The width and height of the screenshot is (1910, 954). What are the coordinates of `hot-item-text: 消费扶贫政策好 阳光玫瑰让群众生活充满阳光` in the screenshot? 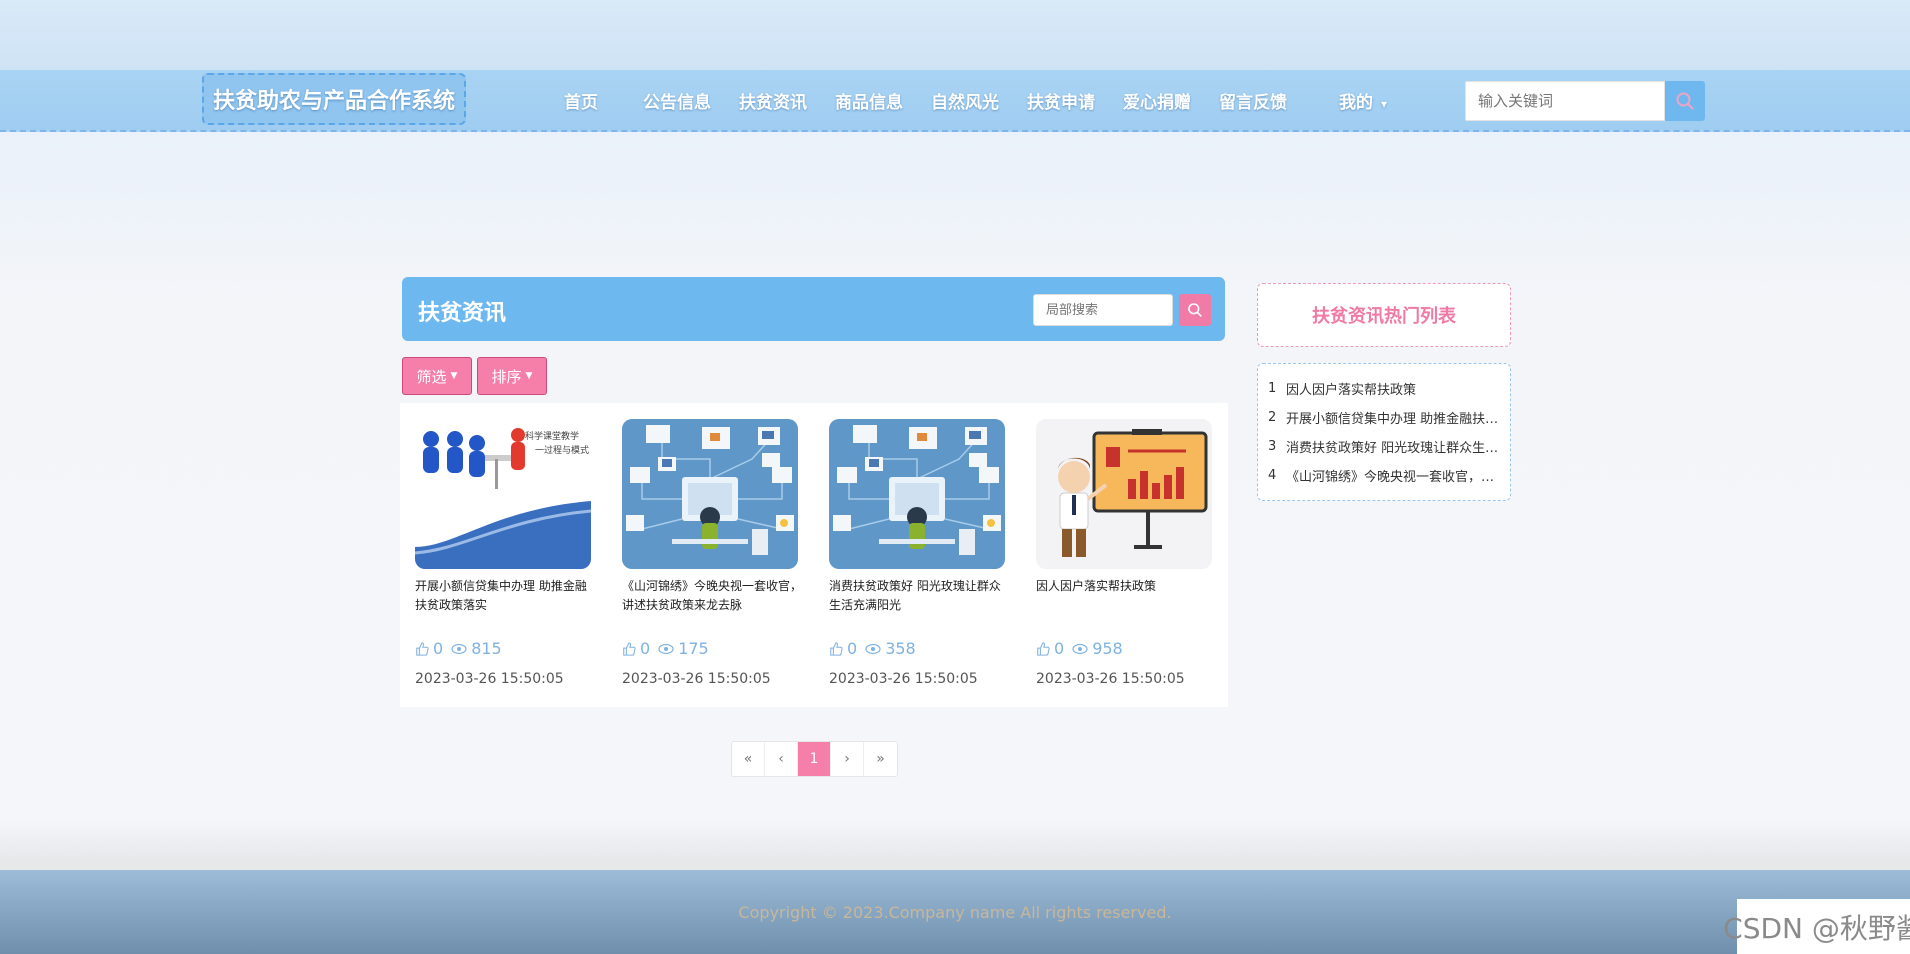 It's located at (1393, 448).